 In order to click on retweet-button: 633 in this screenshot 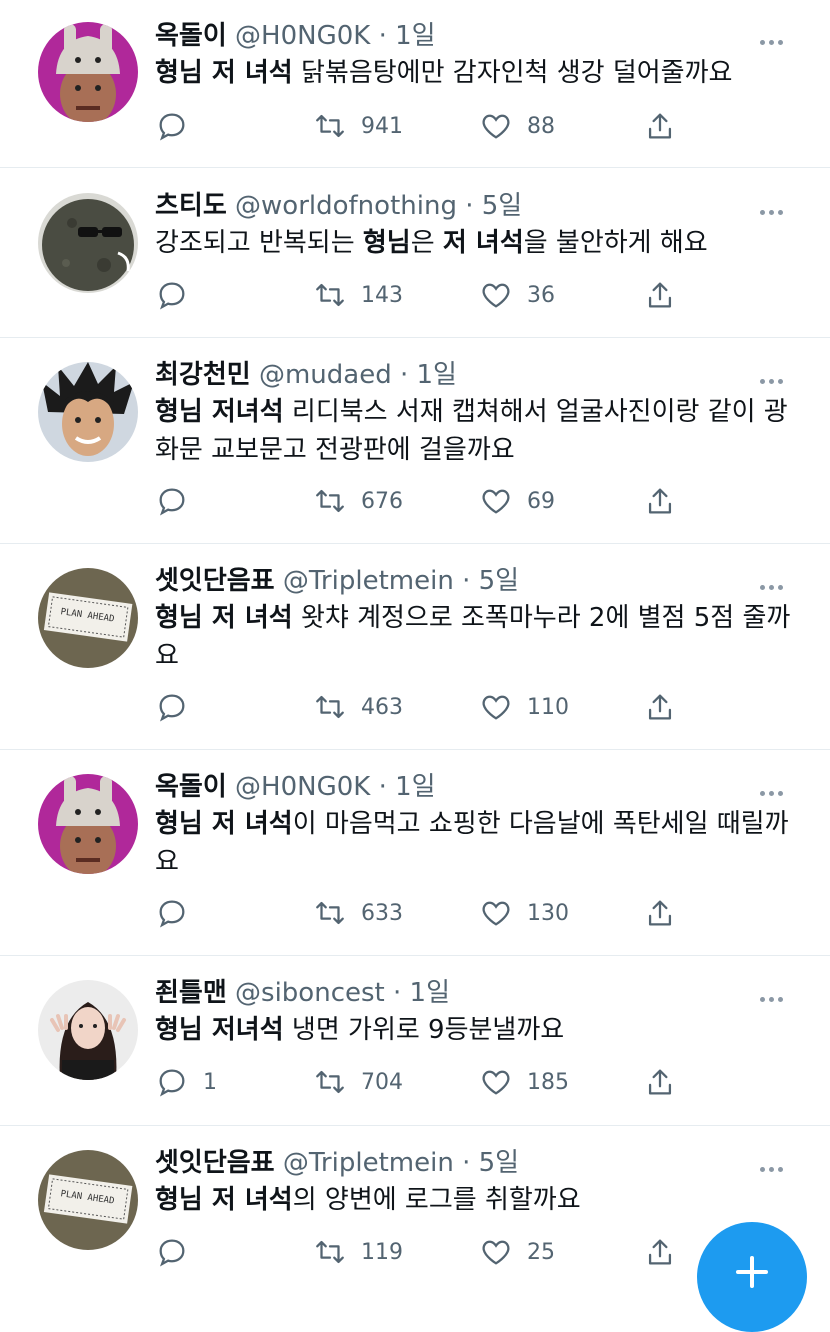, I will do `click(358, 913)`.